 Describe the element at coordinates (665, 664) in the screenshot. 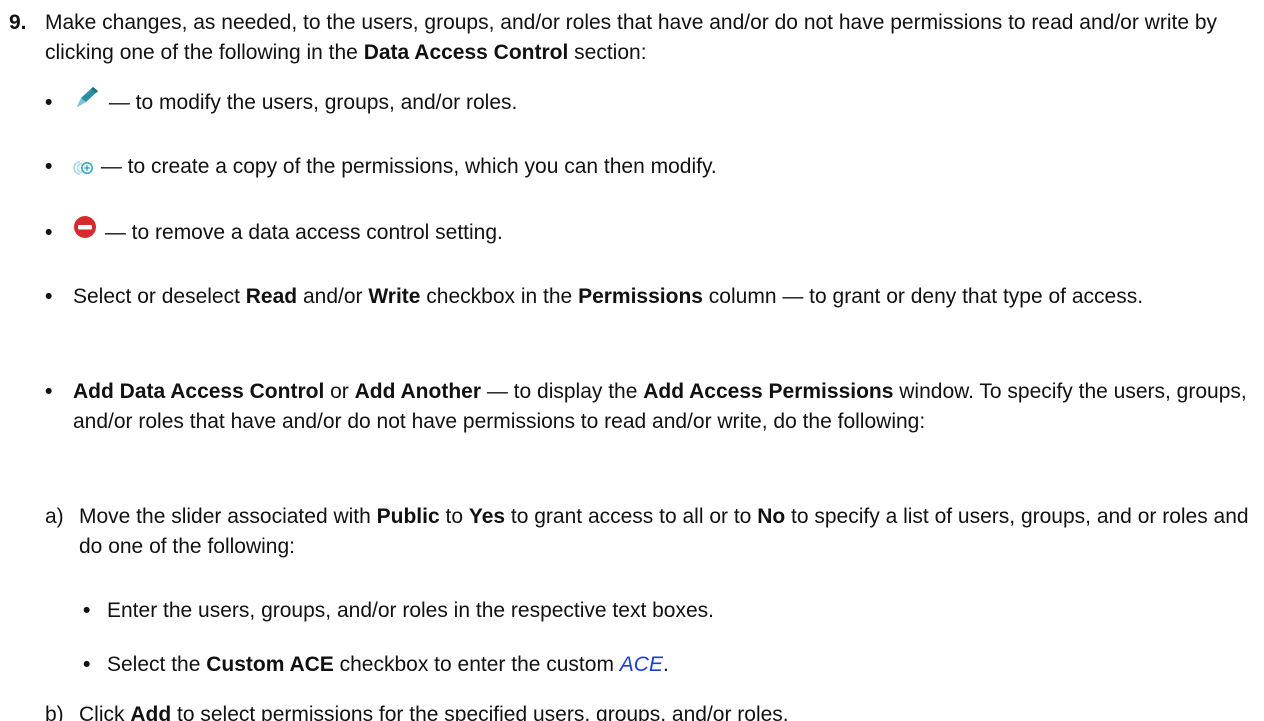

I see `text-run: .` at that location.